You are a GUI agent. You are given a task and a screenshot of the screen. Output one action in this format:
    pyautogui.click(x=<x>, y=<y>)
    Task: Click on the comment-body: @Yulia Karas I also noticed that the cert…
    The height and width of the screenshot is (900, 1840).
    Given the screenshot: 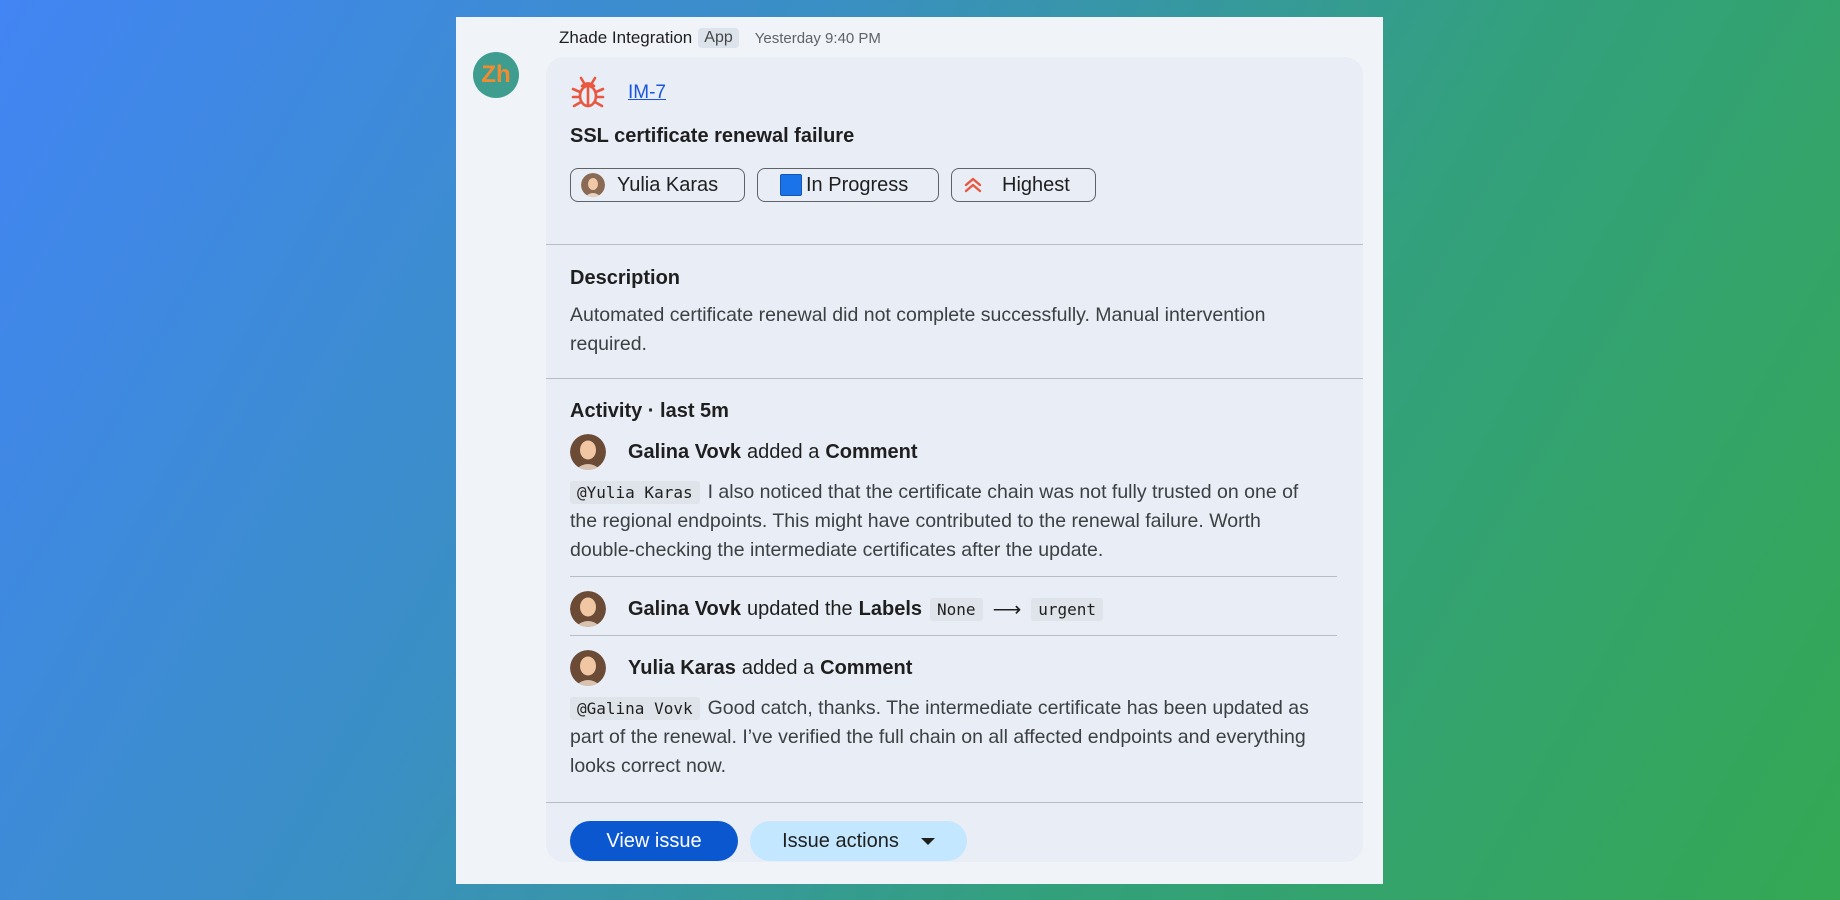 What is the action you would take?
    pyautogui.click(x=950, y=521)
    